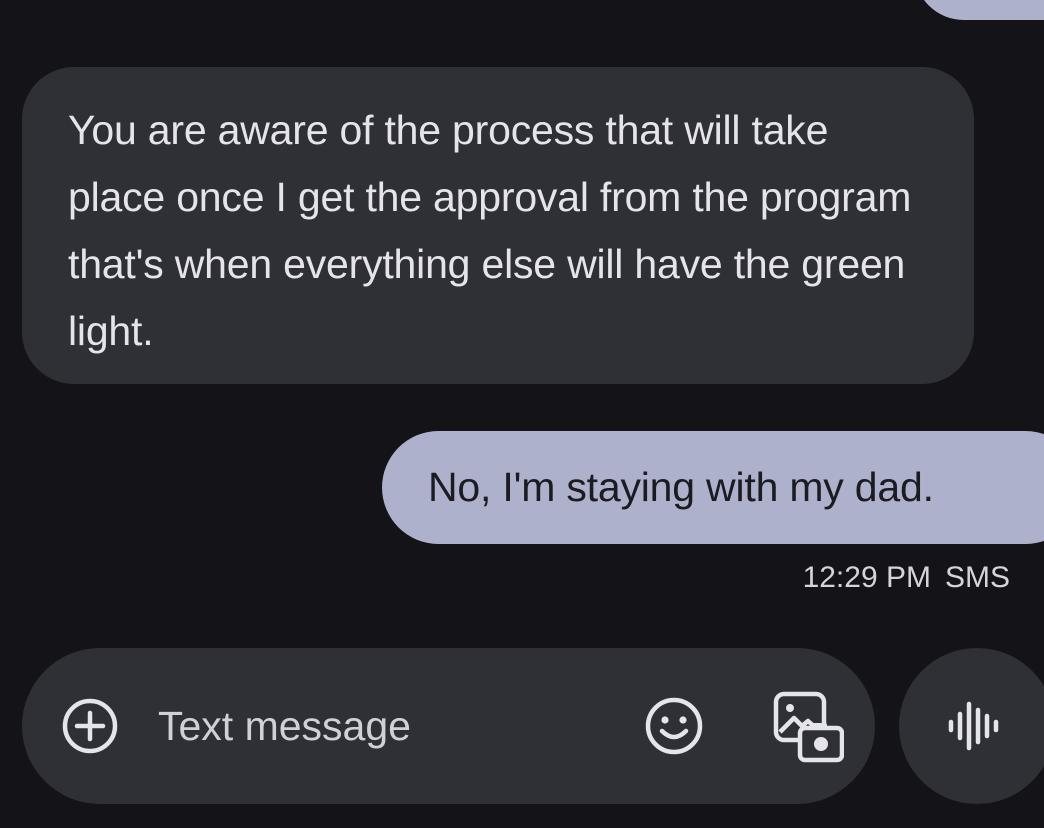  What do you see at coordinates (977, 577) in the screenshot?
I see `message-type-label: SMS` at bounding box center [977, 577].